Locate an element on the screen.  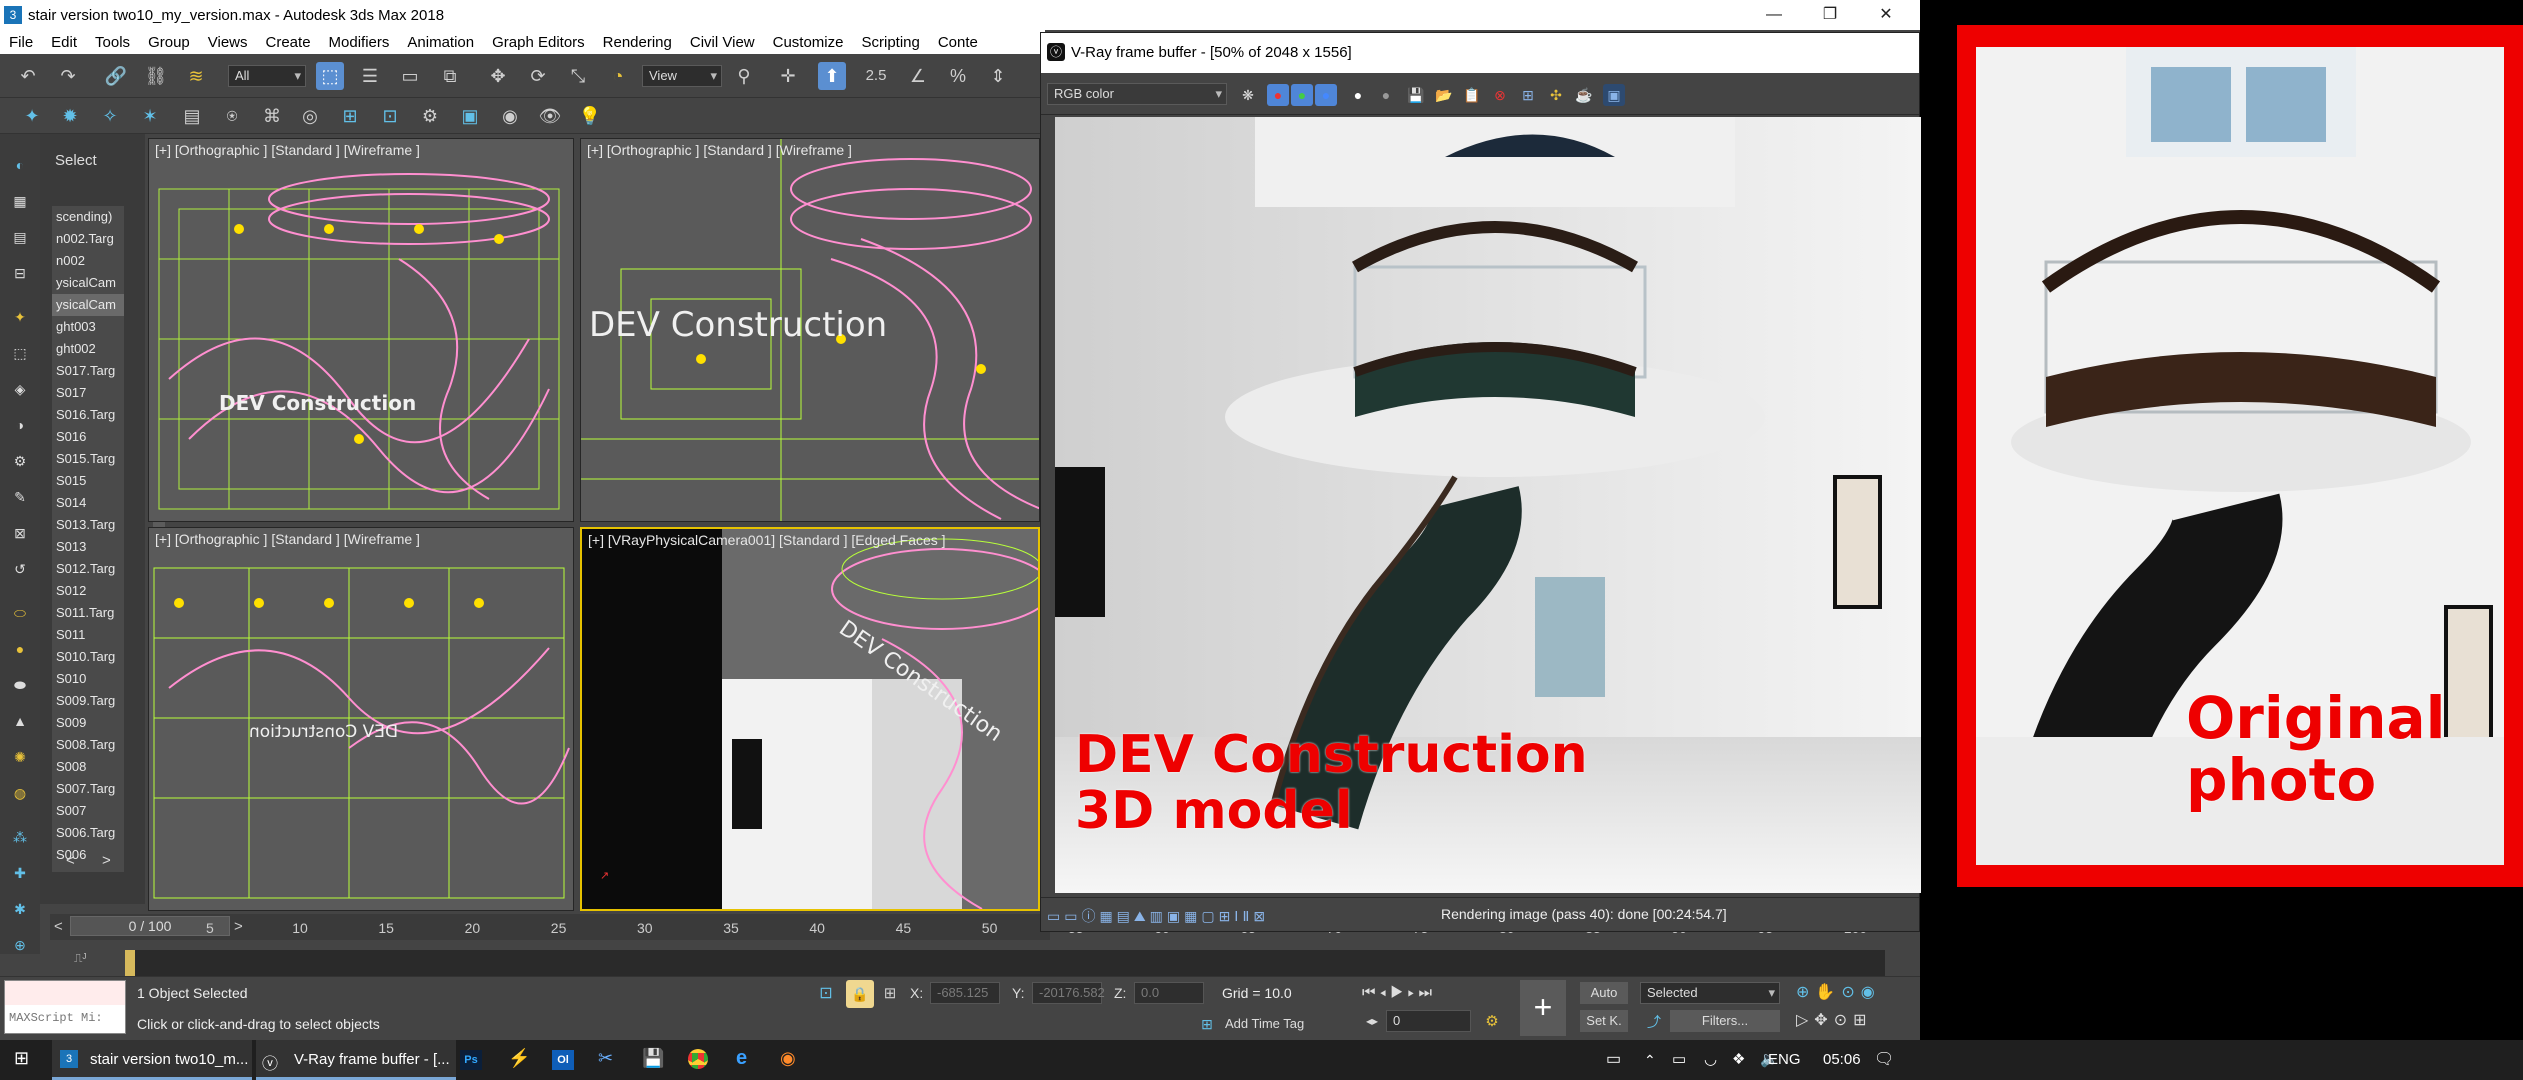
save-icon: 💾 is located at coordinates (653, 1058).